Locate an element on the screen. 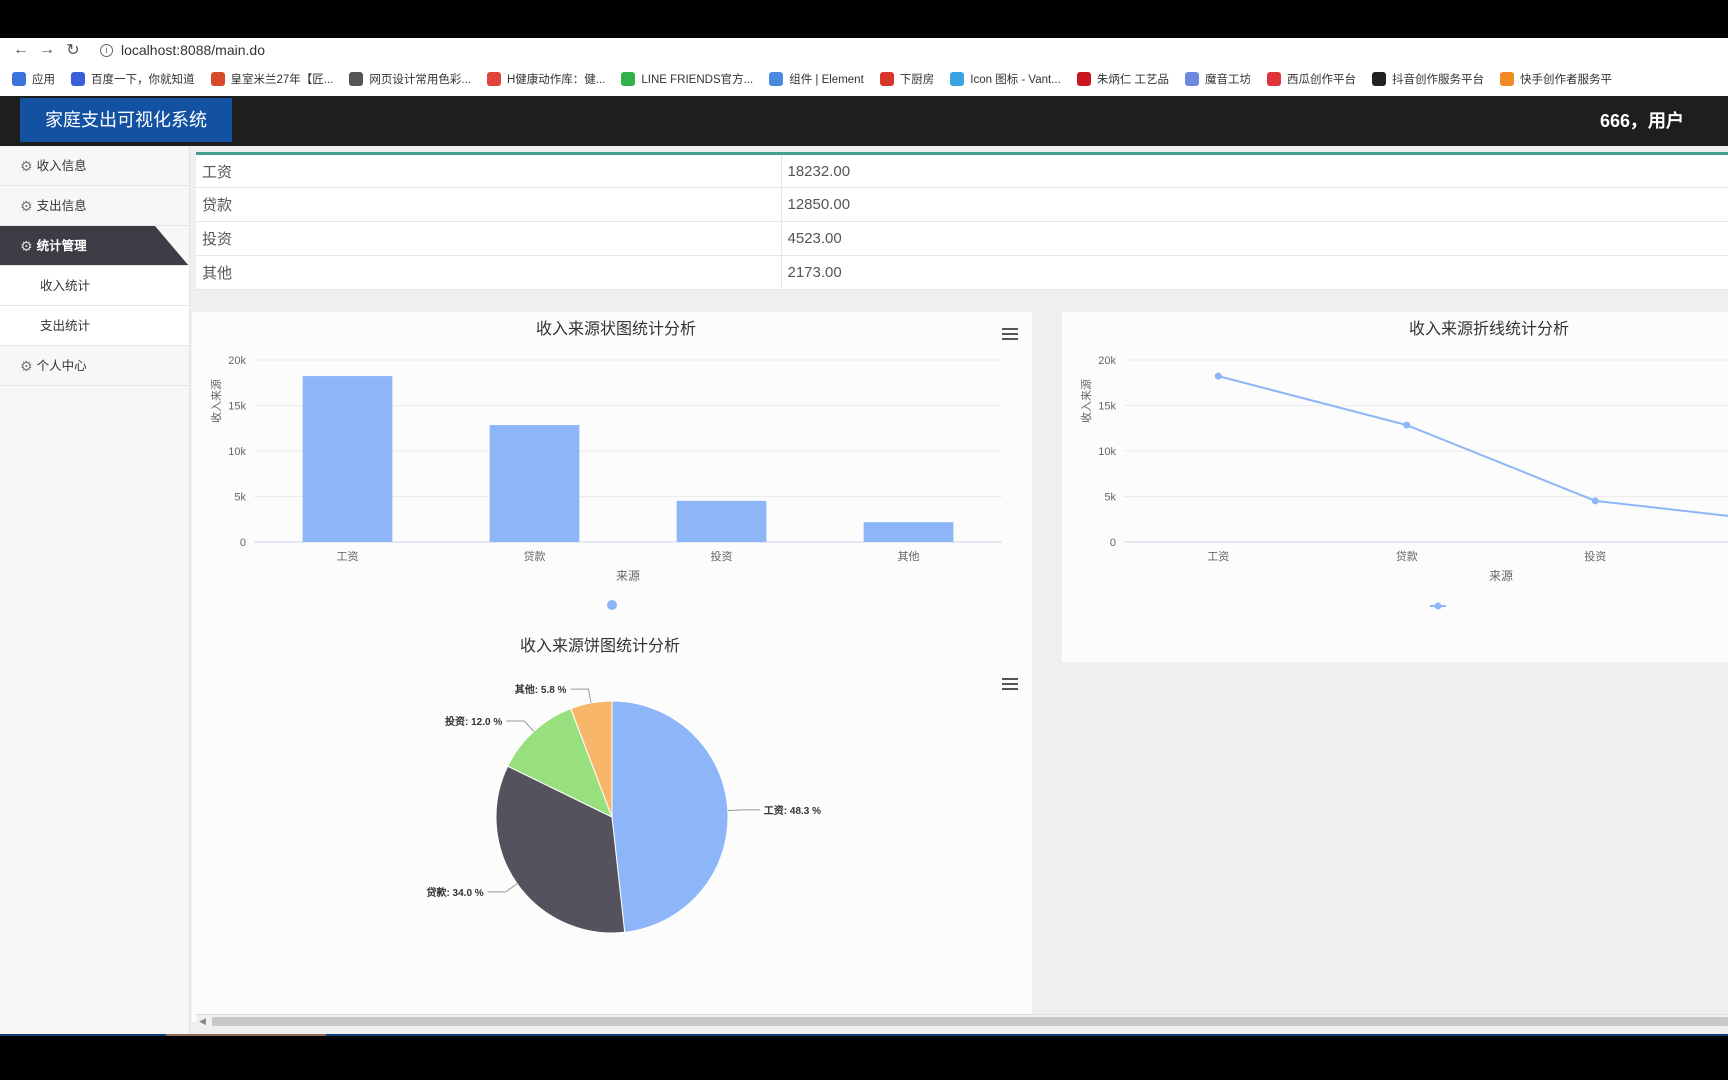 The width and height of the screenshot is (1728, 1080). sidebar-item-expense-info: ⚙ 支出信息 is located at coordinates (94, 206).